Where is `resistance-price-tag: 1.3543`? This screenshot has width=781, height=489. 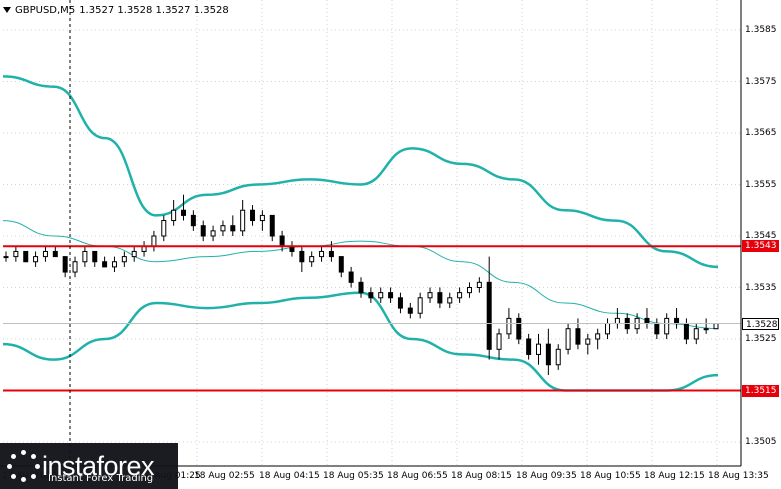
resistance-price-tag: 1.3543 is located at coordinates (760, 246).